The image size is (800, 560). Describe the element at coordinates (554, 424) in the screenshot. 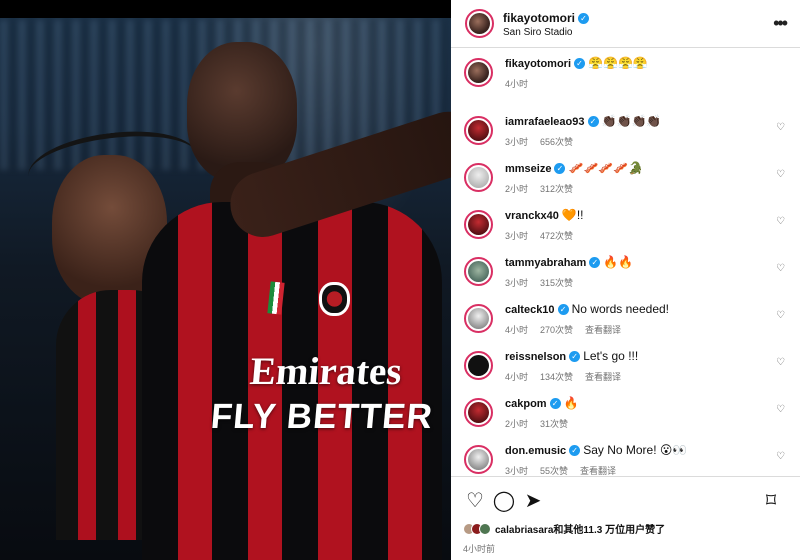

I see `comment-likes: 31次赞` at that location.